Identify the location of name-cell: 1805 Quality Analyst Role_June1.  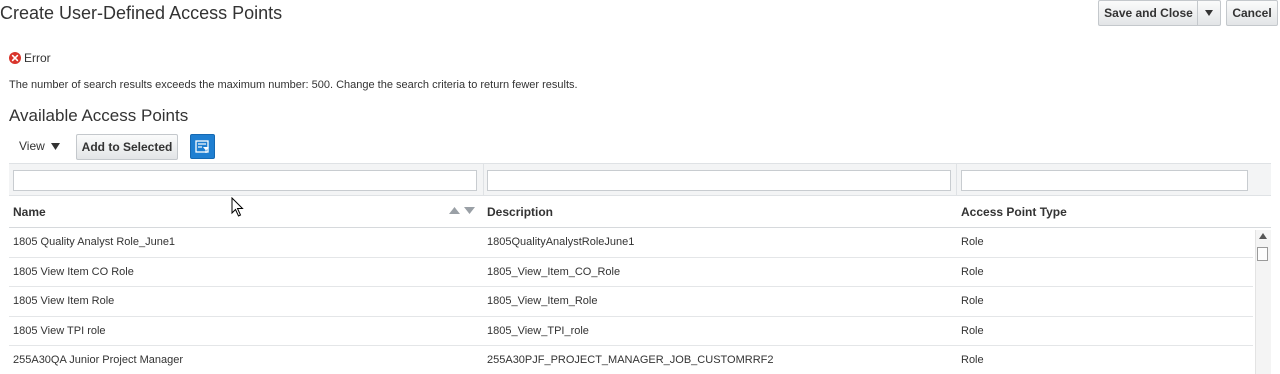
(94, 242).